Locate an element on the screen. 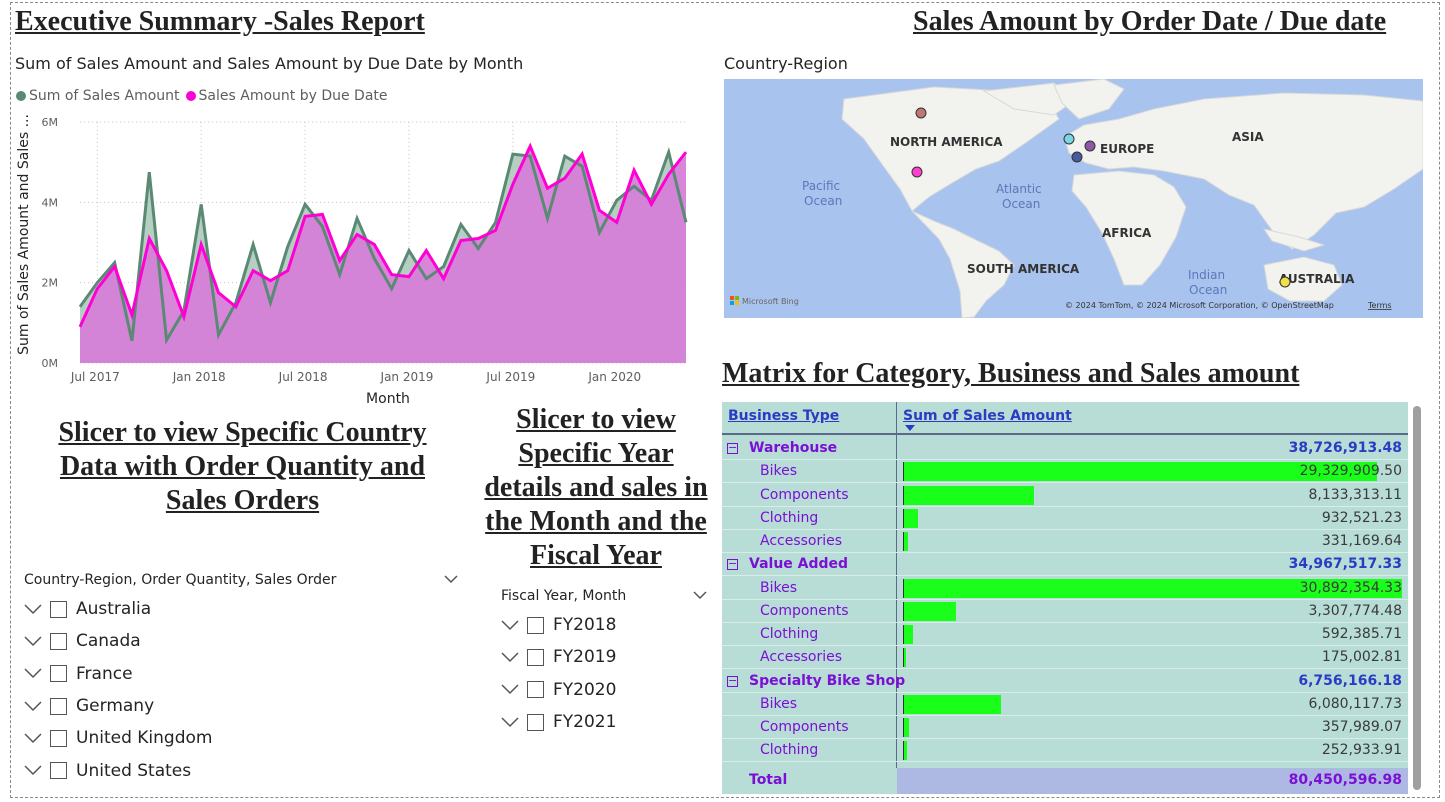  matrix-row-value: 3,307,774.48 is located at coordinates (1355, 610).